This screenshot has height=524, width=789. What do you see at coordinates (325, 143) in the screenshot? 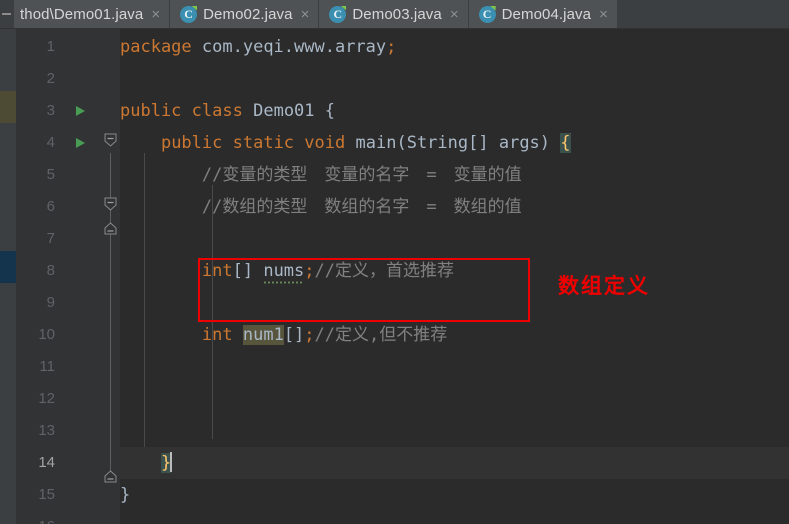
I see `code-token: void` at bounding box center [325, 143].